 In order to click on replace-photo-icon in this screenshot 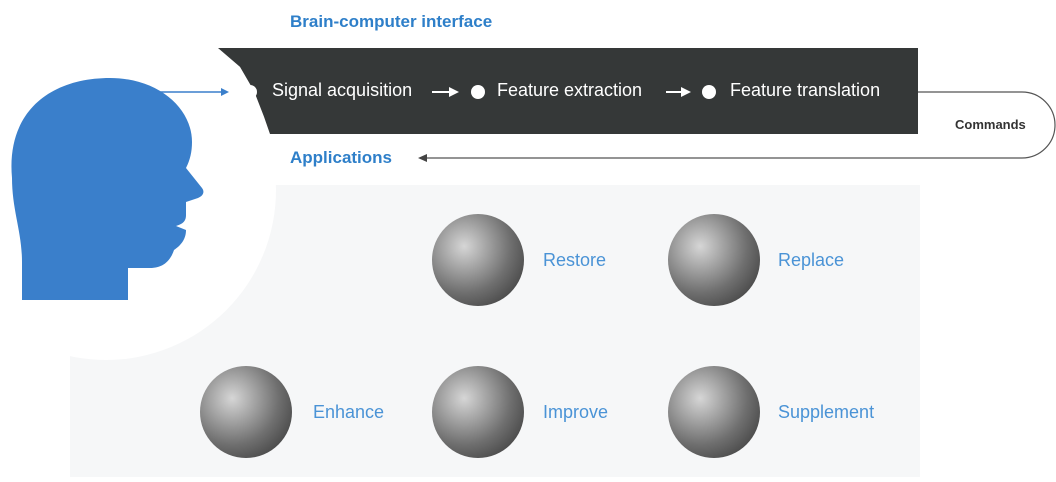, I will do `click(714, 260)`.